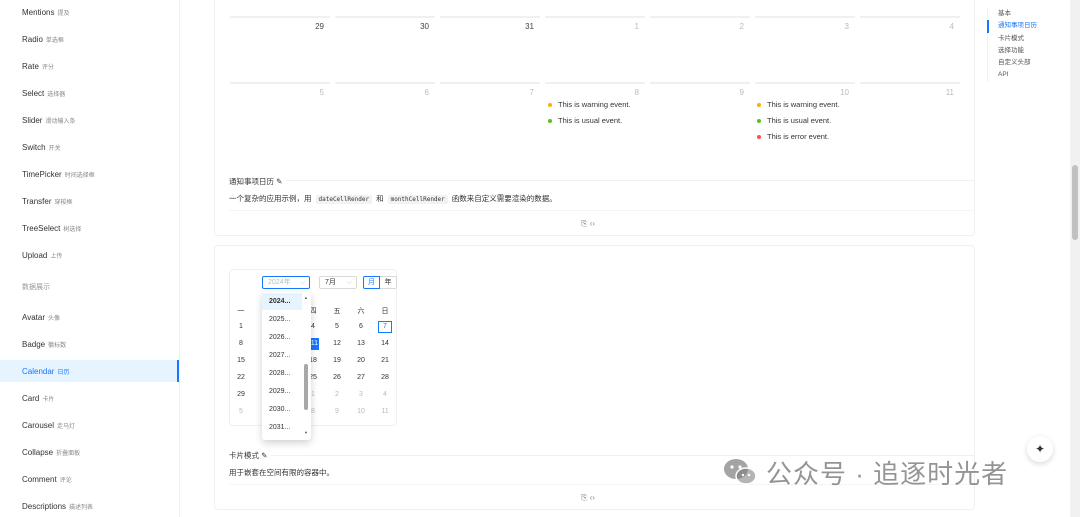 The height and width of the screenshot is (517, 1080). I want to click on day-cell: 10, so click(361, 412).